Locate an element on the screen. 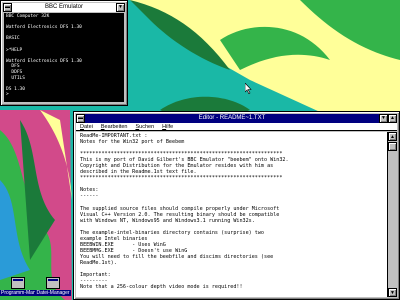 The width and height of the screenshot is (400, 300). menu-item: Hilfe is located at coordinates (167, 127).